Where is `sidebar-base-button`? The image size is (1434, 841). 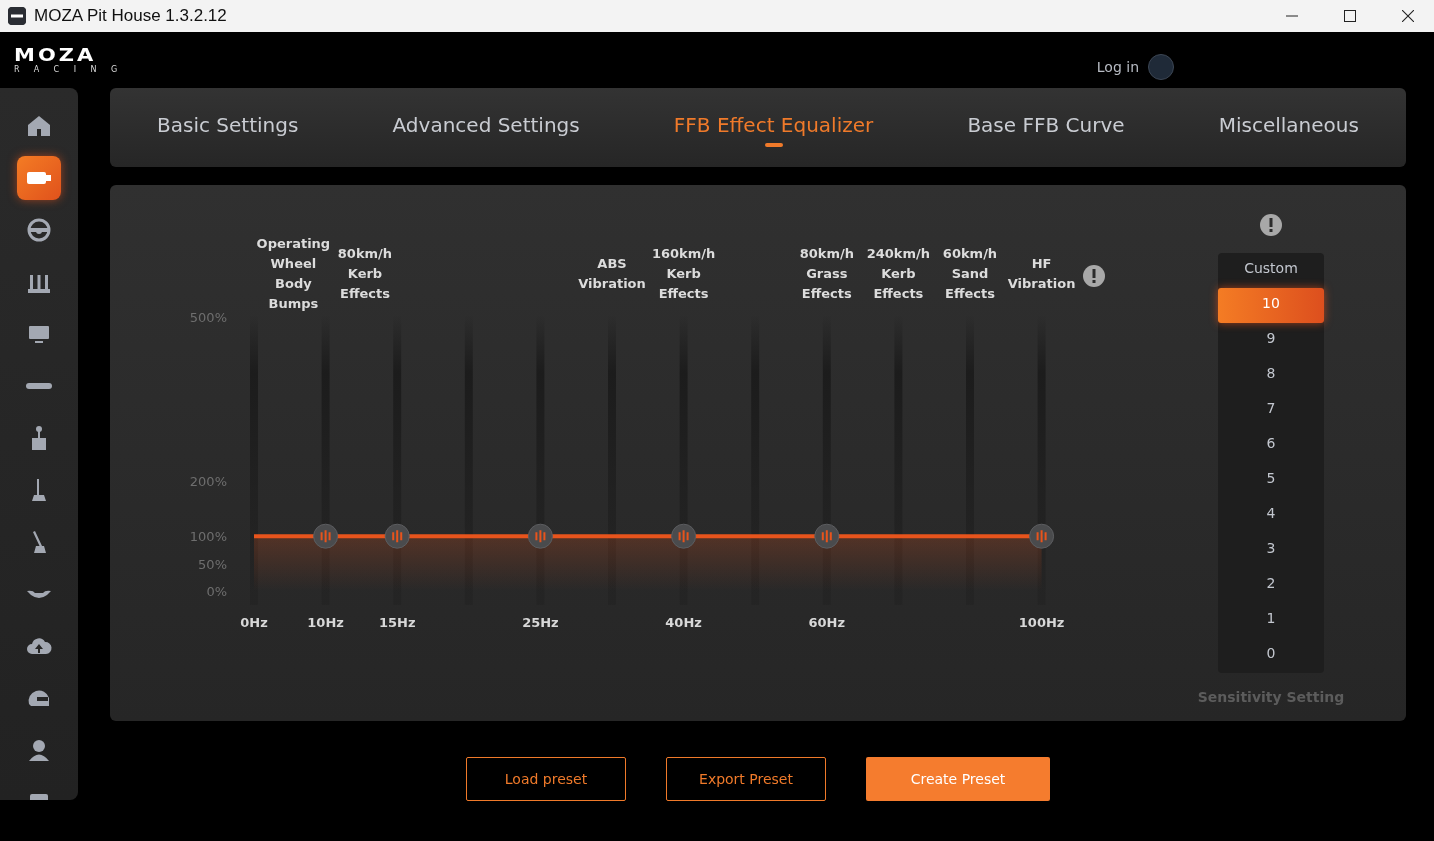 sidebar-base-button is located at coordinates (39, 178).